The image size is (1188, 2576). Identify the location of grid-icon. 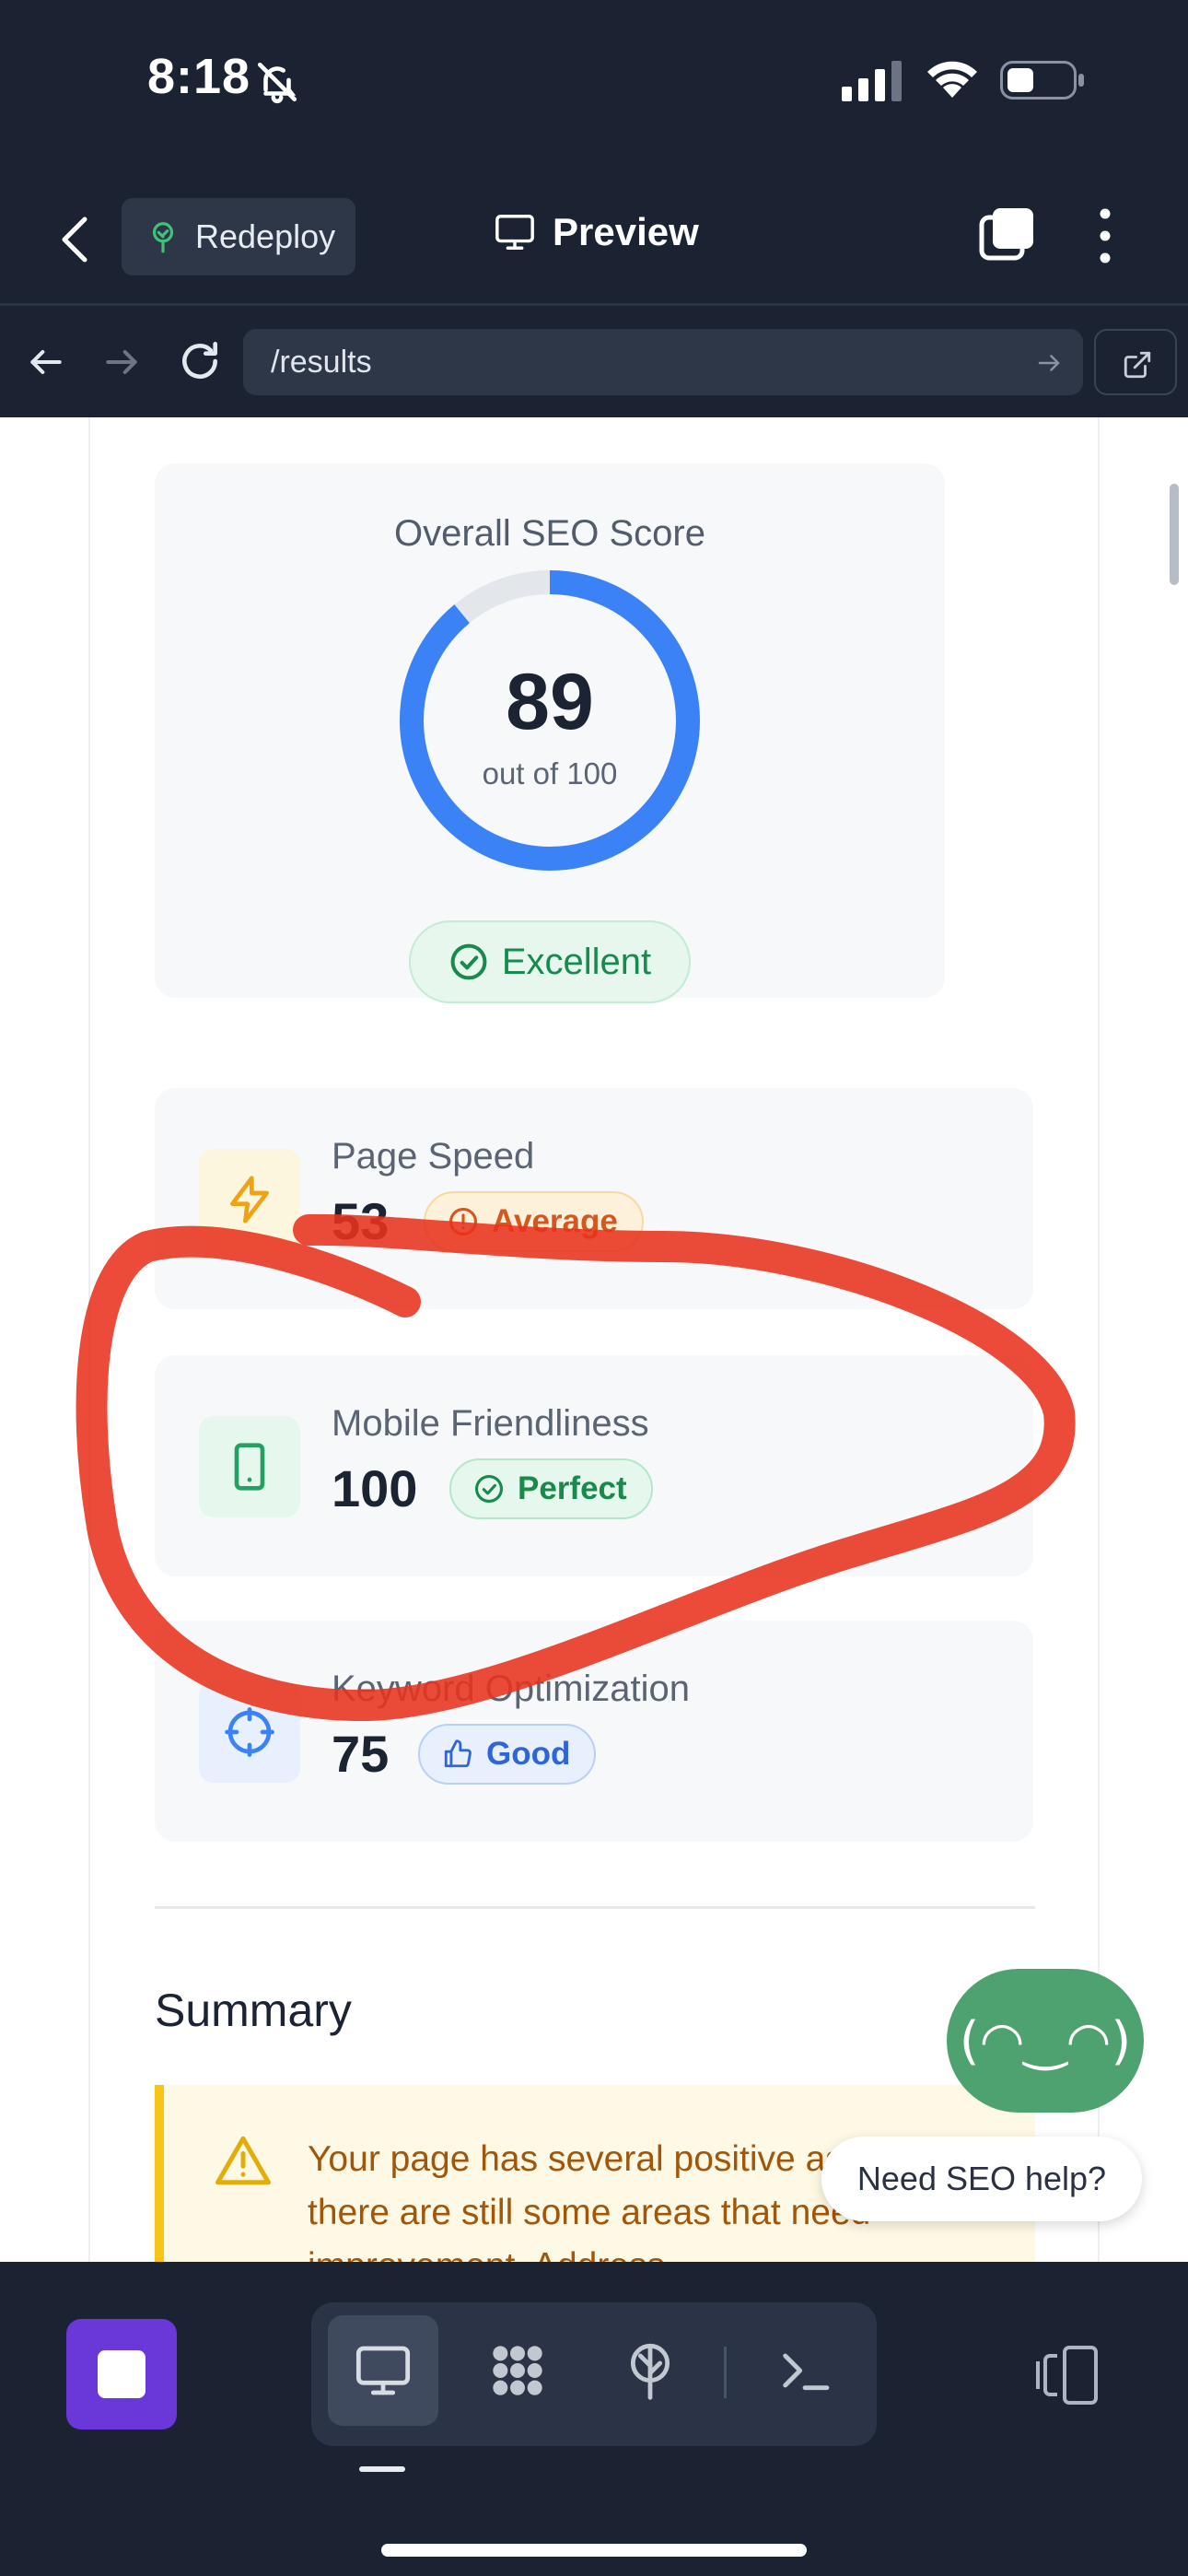
(517, 2370).